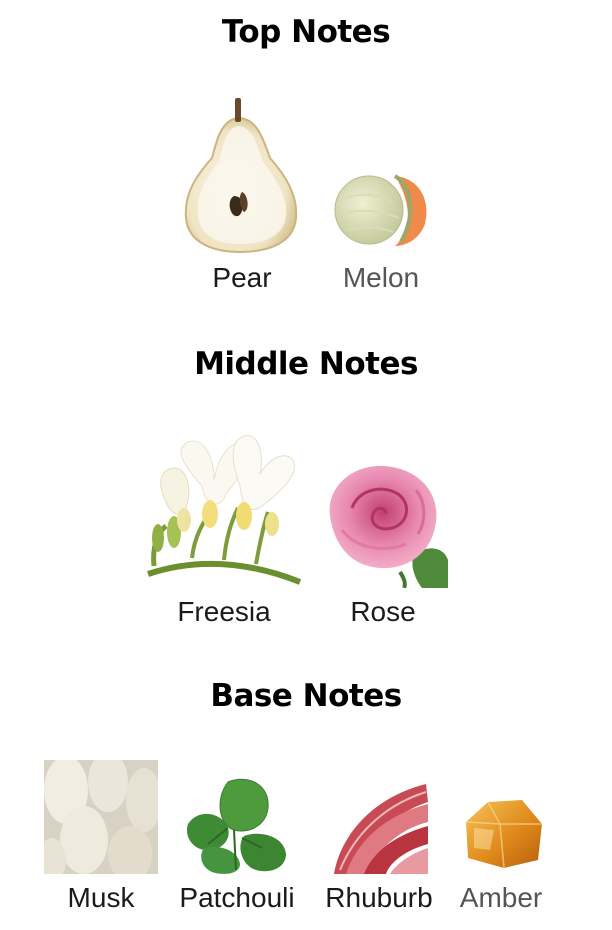 Image resolution: width=612 pixels, height=930 pixels. I want to click on top-notes-title: Top Notes, so click(306, 32).